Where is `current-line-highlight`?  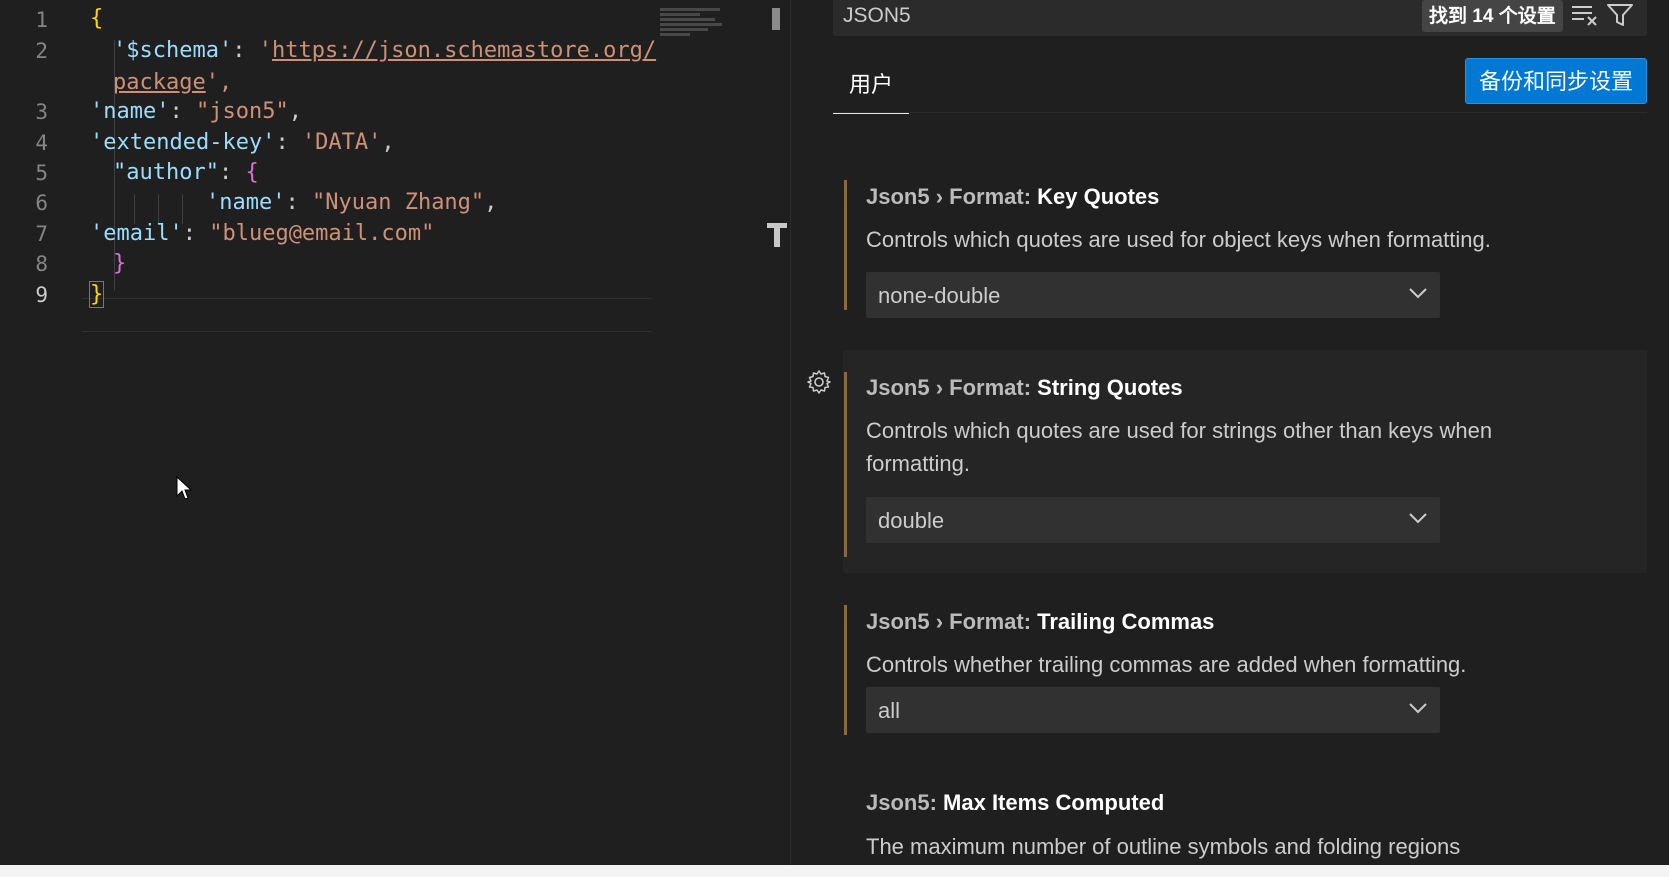
current-line-highlight is located at coordinates (367, 315).